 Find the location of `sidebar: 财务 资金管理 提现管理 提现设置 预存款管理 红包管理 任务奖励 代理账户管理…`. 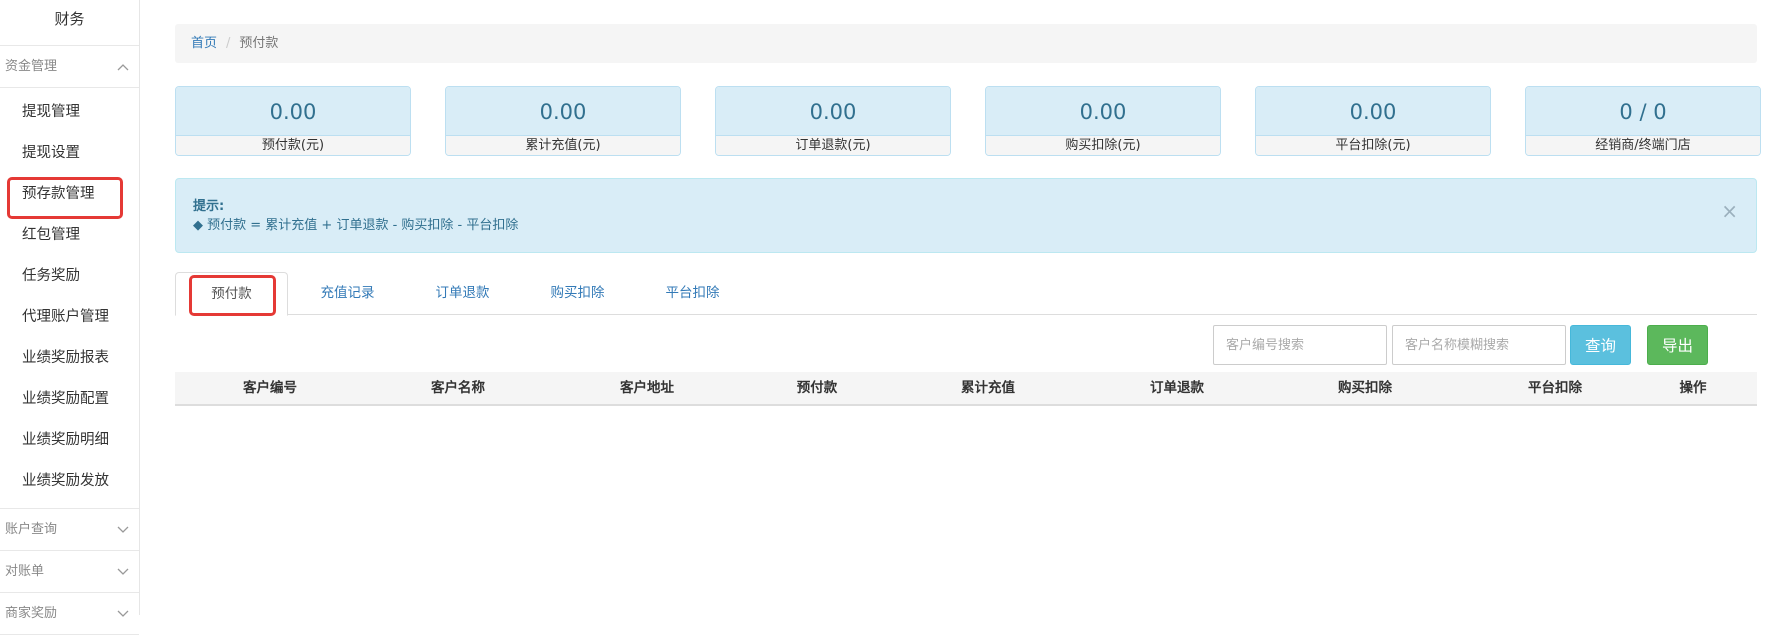

sidebar: 财务 资金管理 提现管理 提现设置 预存款管理 红包管理 任务奖励 代理账户管理… is located at coordinates (70, 317).